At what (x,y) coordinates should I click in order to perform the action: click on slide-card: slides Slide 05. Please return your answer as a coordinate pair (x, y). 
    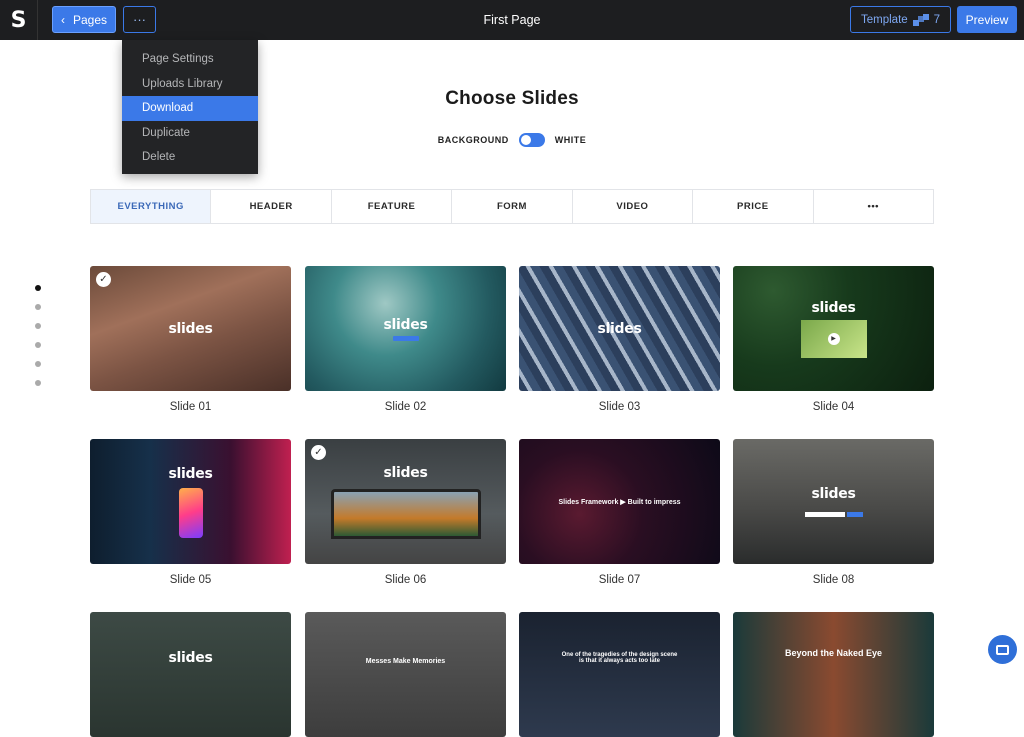
    Looking at the image, I should click on (190, 512).